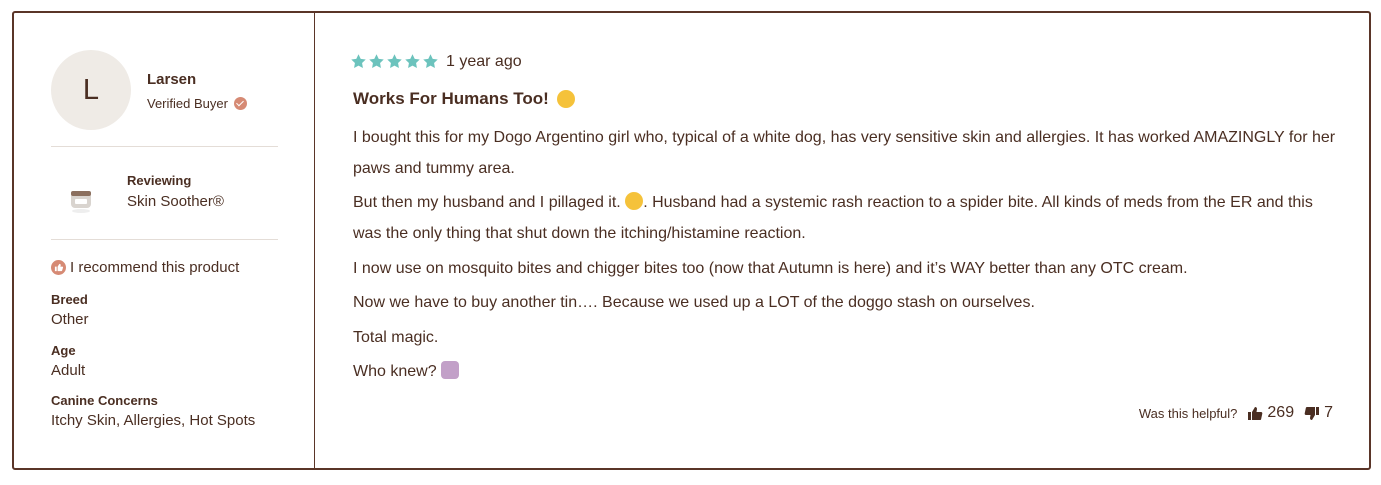 The height and width of the screenshot is (485, 1381). I want to click on upvote-count: 269, so click(1281, 412).